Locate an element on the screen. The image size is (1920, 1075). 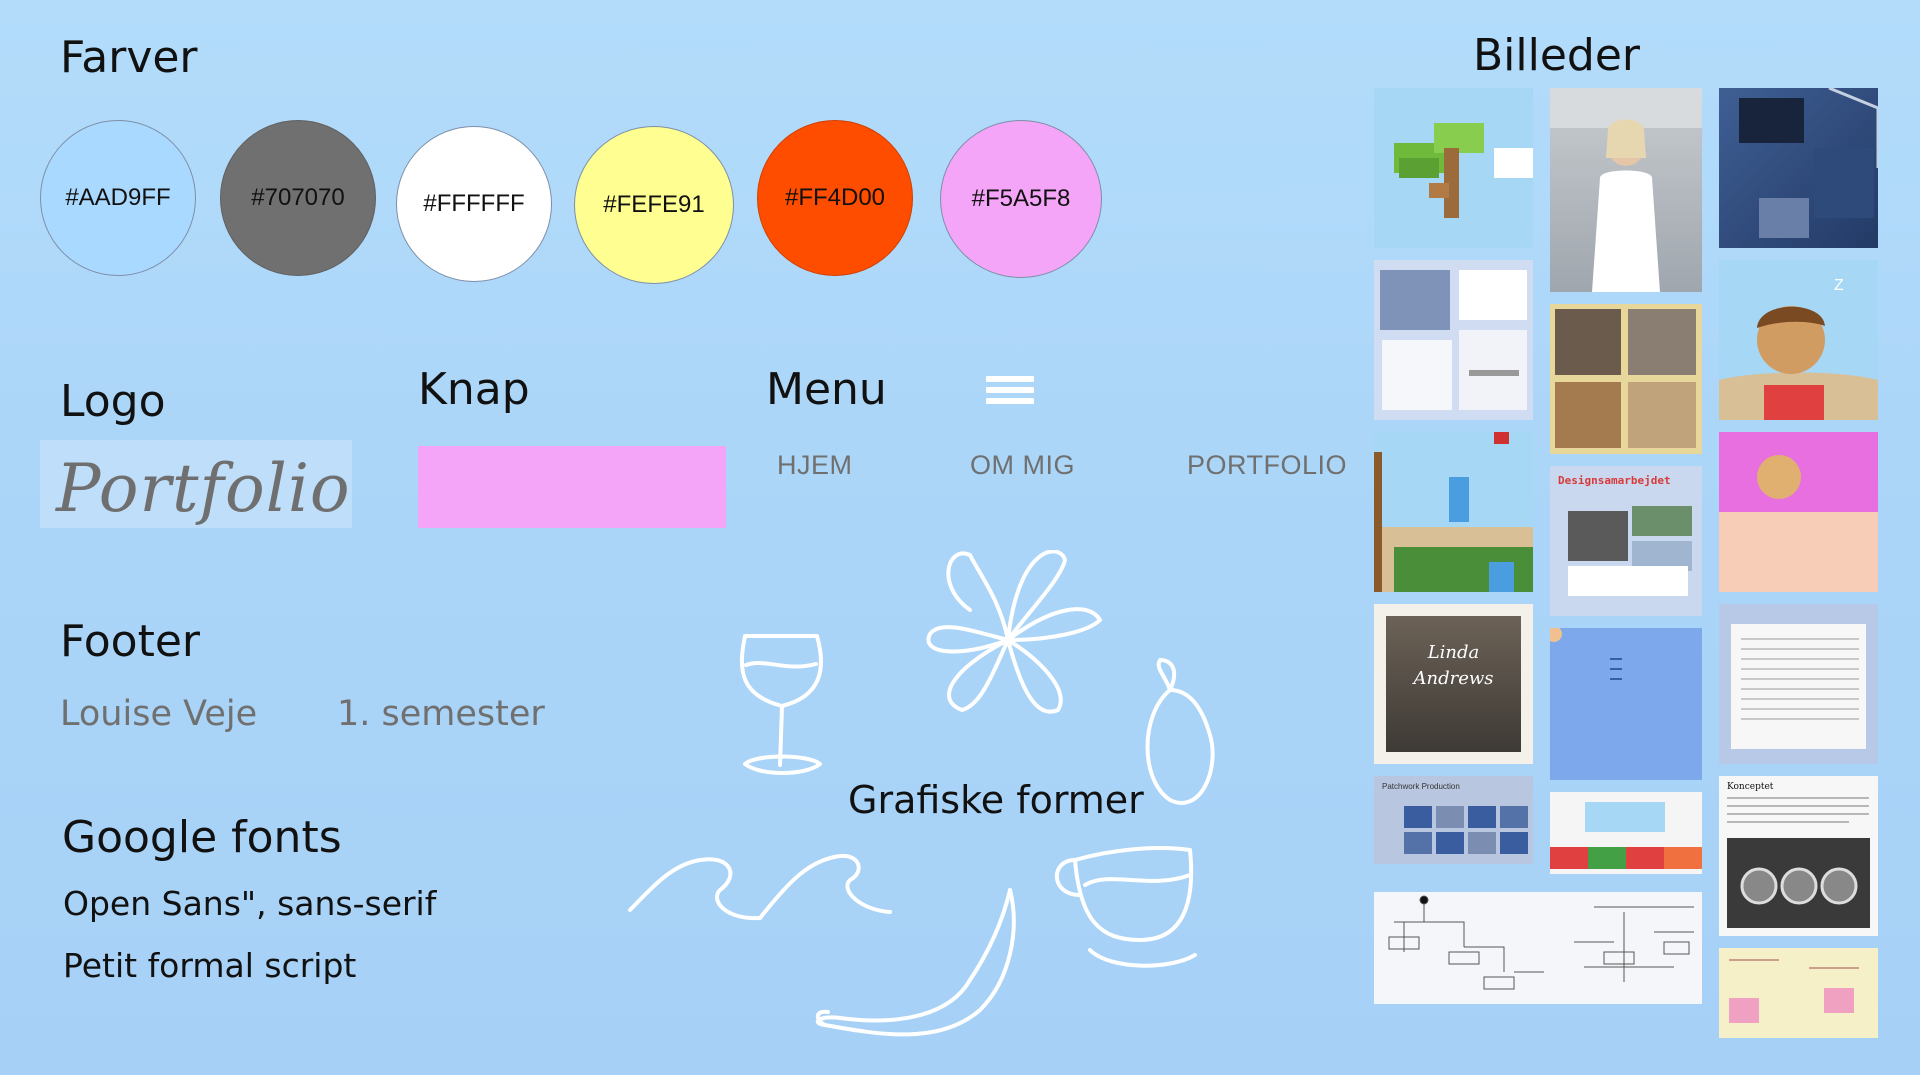
lemon-icon is located at coordinates (1180, 731).